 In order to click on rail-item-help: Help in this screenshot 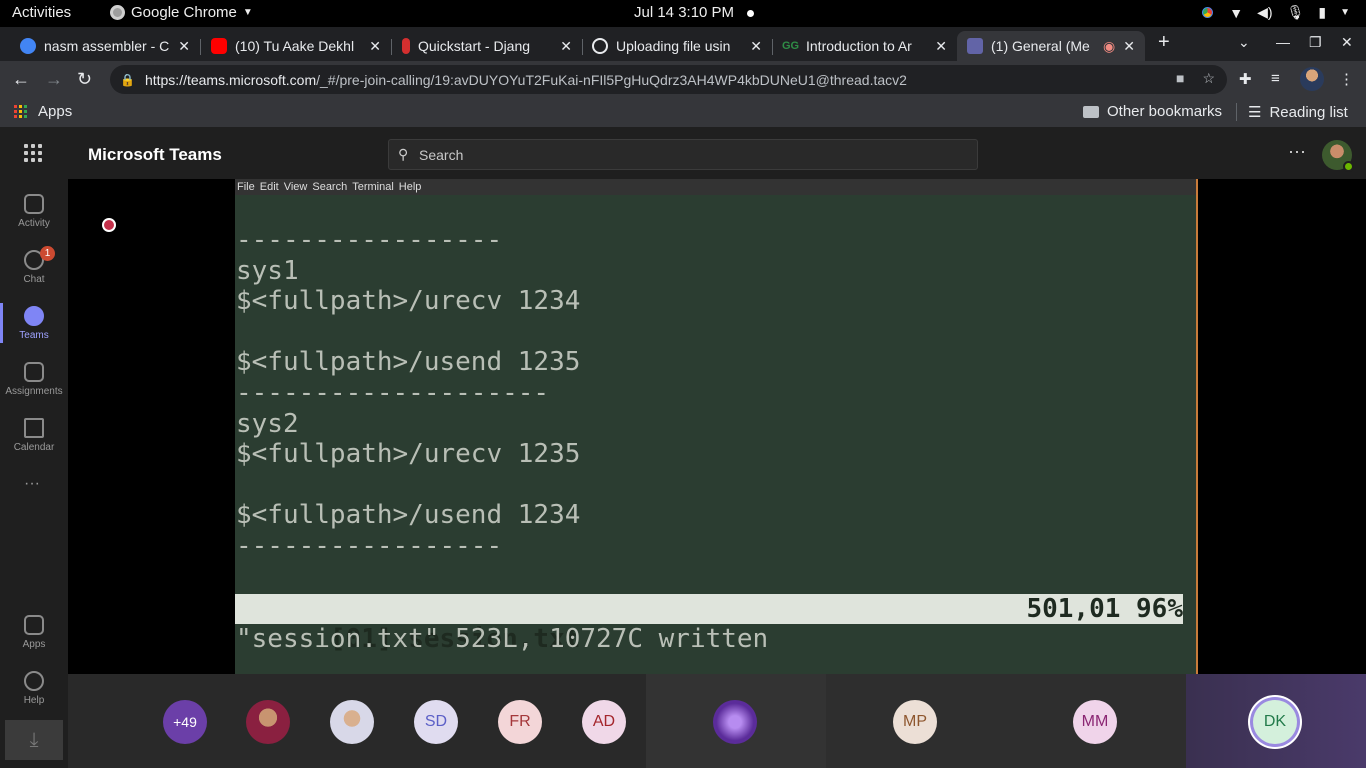, I will do `click(34, 689)`.